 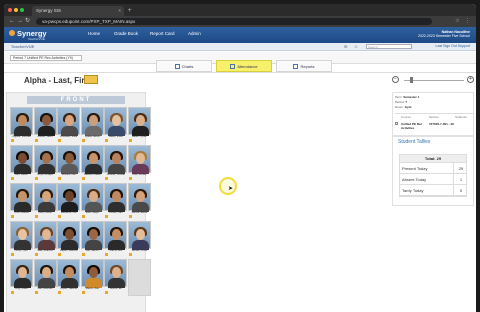 I want to click on new-tab-icon: +, so click(x=130, y=11).